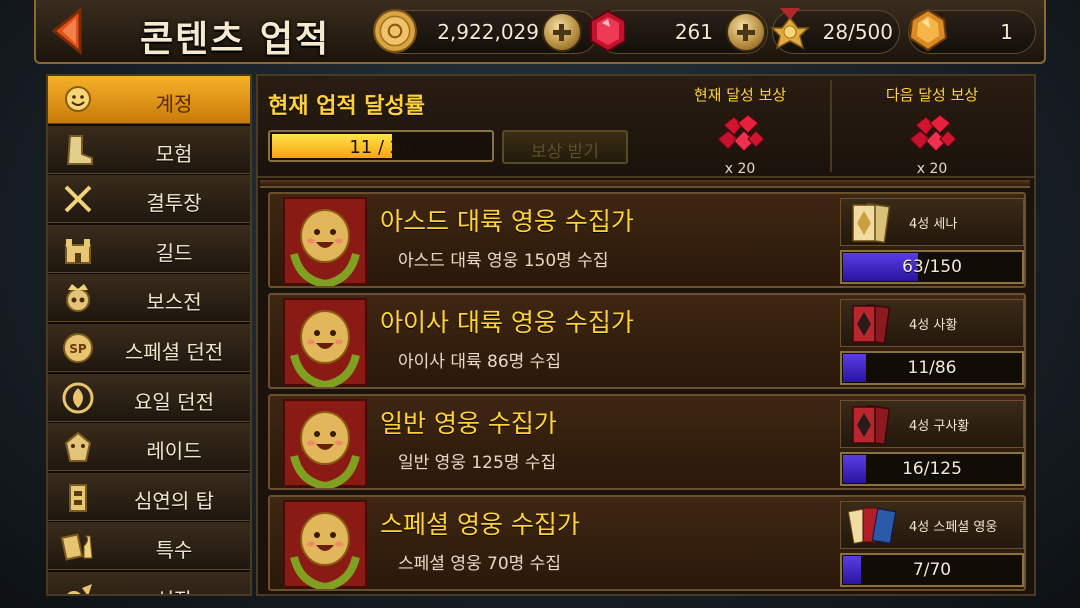  I want to click on next-reward-quantity: x 20, so click(932, 169).